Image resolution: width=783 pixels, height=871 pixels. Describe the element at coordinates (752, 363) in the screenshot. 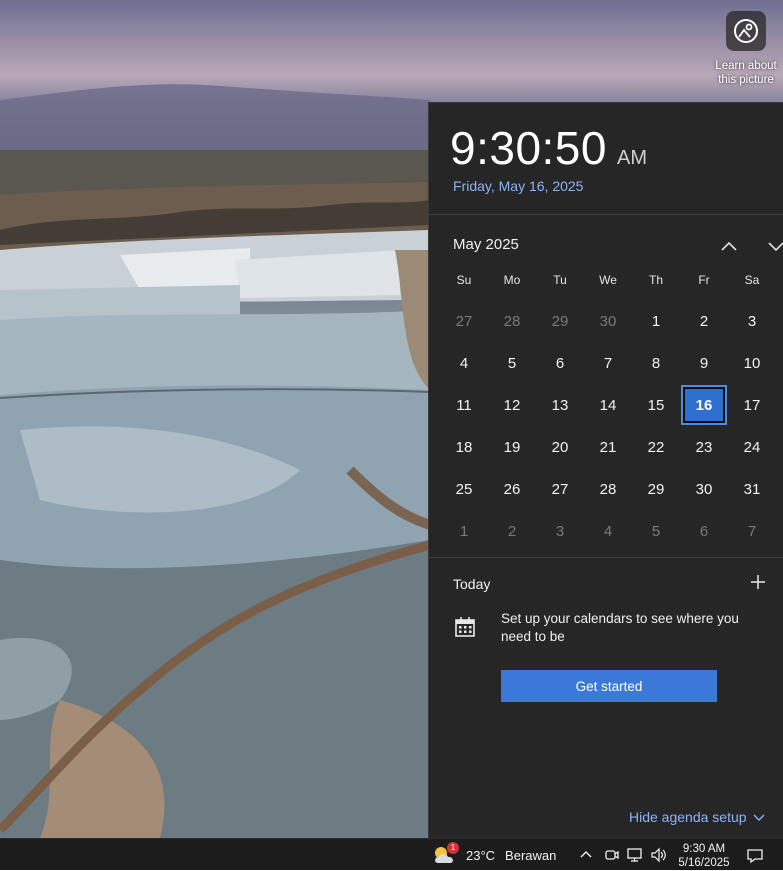

I see `calendar-day: 10` at that location.